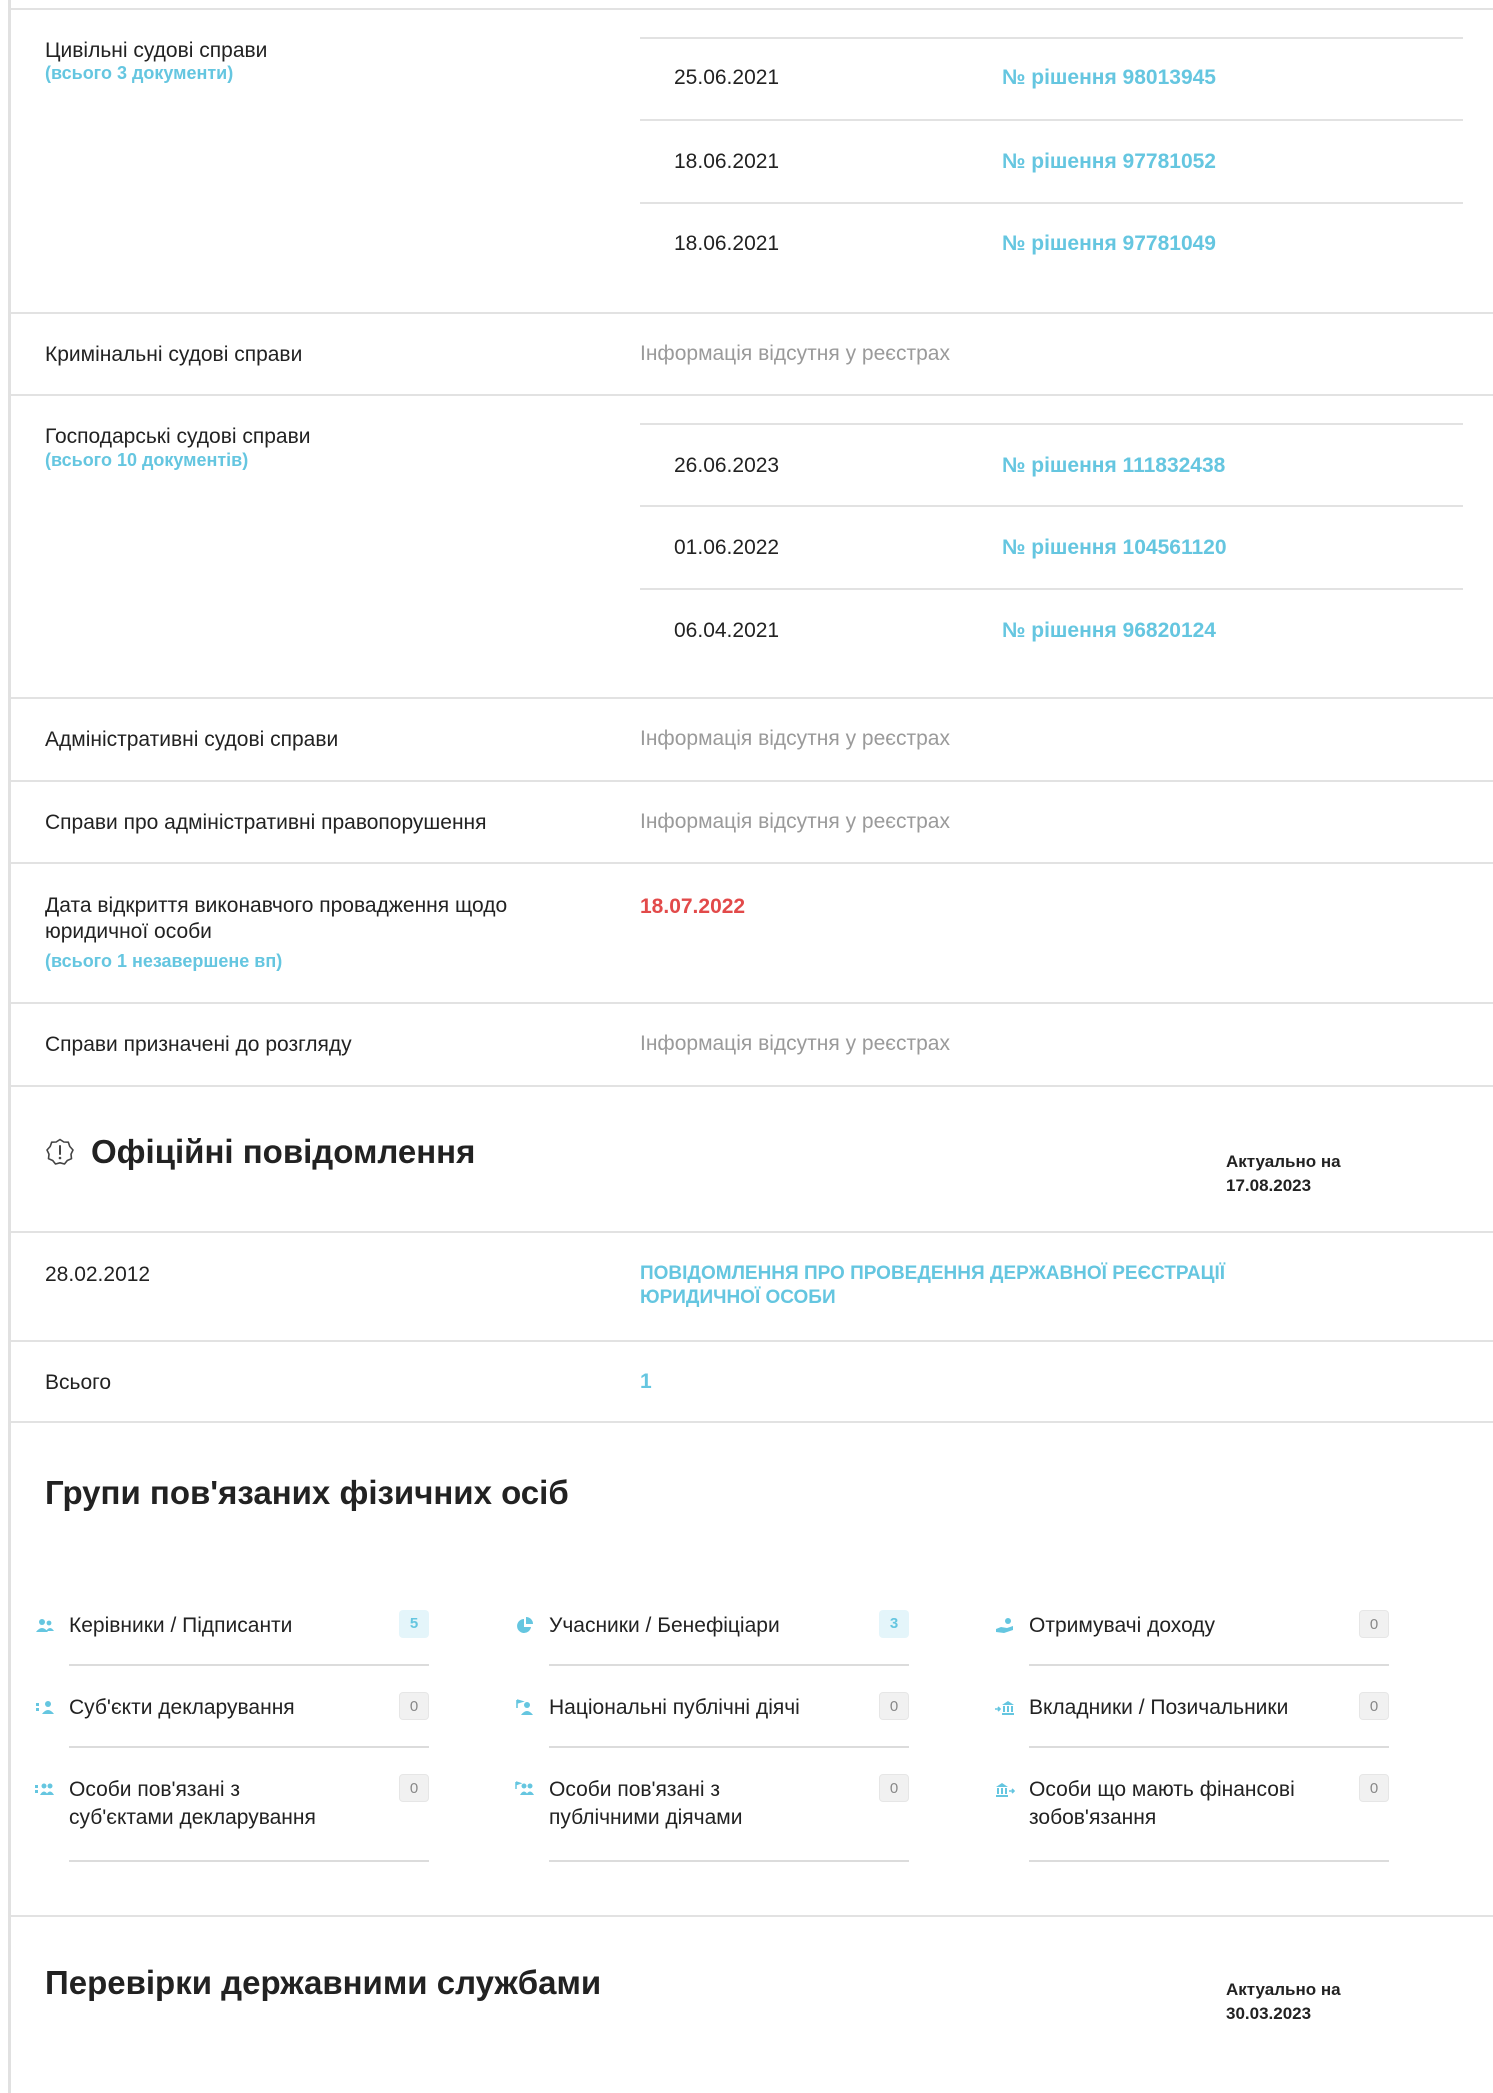  Describe the element at coordinates (795, 353) in the screenshot. I see `criminal-cases-value: Інформація відсутня у реєстрах` at that location.